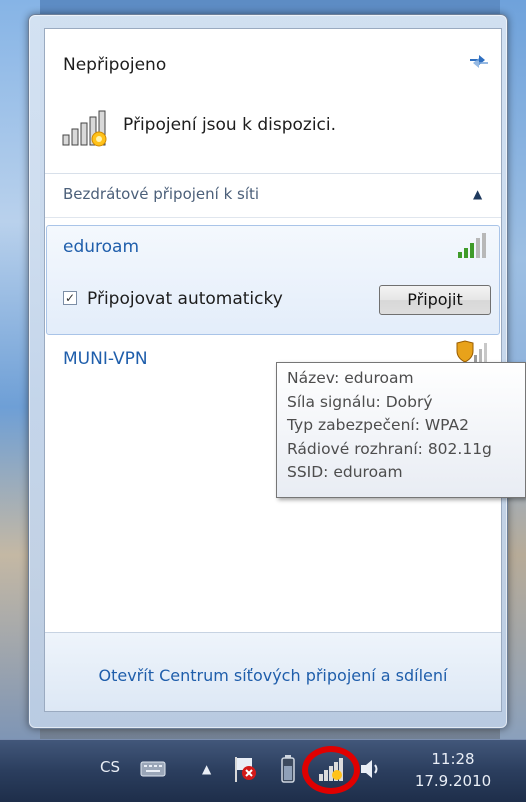 The width and height of the screenshot is (526, 802). What do you see at coordinates (153, 769) in the screenshot?
I see `keyboard-icon` at bounding box center [153, 769].